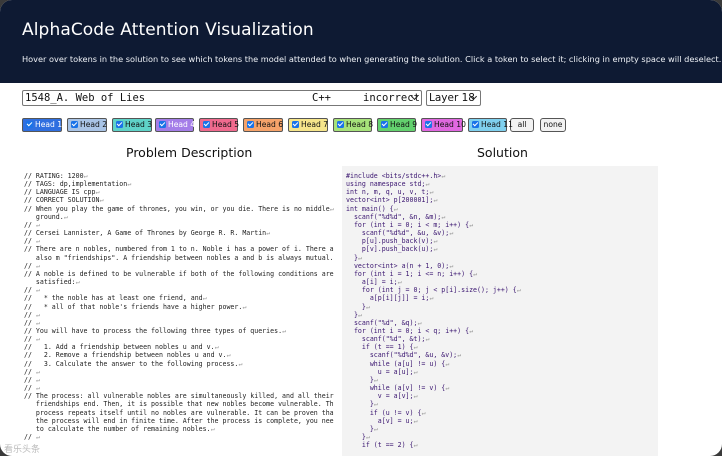  Describe the element at coordinates (395, 388) in the screenshot. I see `solution-line-text: while (a[v] != v) {` at that location.